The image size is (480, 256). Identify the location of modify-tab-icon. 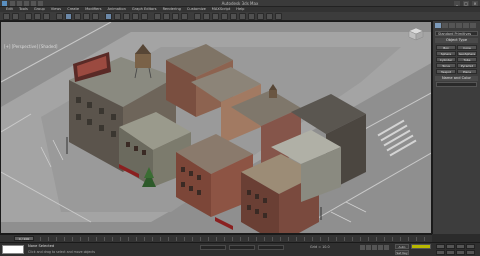
(445, 25).